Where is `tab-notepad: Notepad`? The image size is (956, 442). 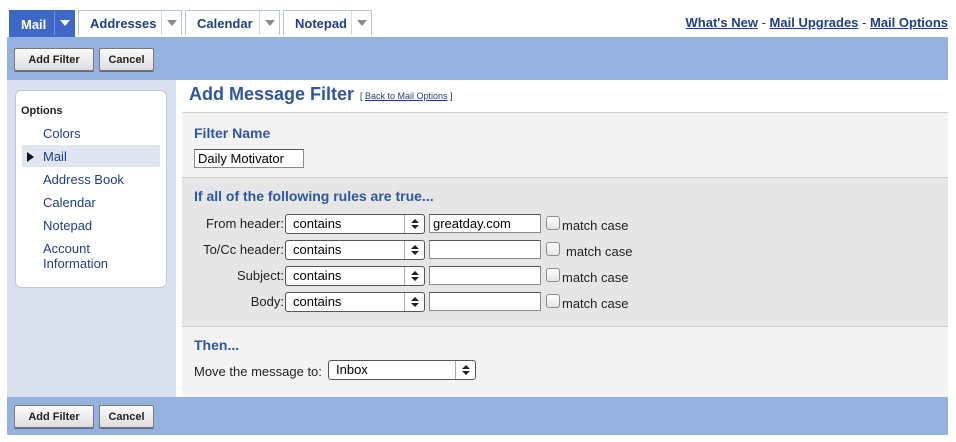 tab-notepad: Notepad is located at coordinates (327, 22).